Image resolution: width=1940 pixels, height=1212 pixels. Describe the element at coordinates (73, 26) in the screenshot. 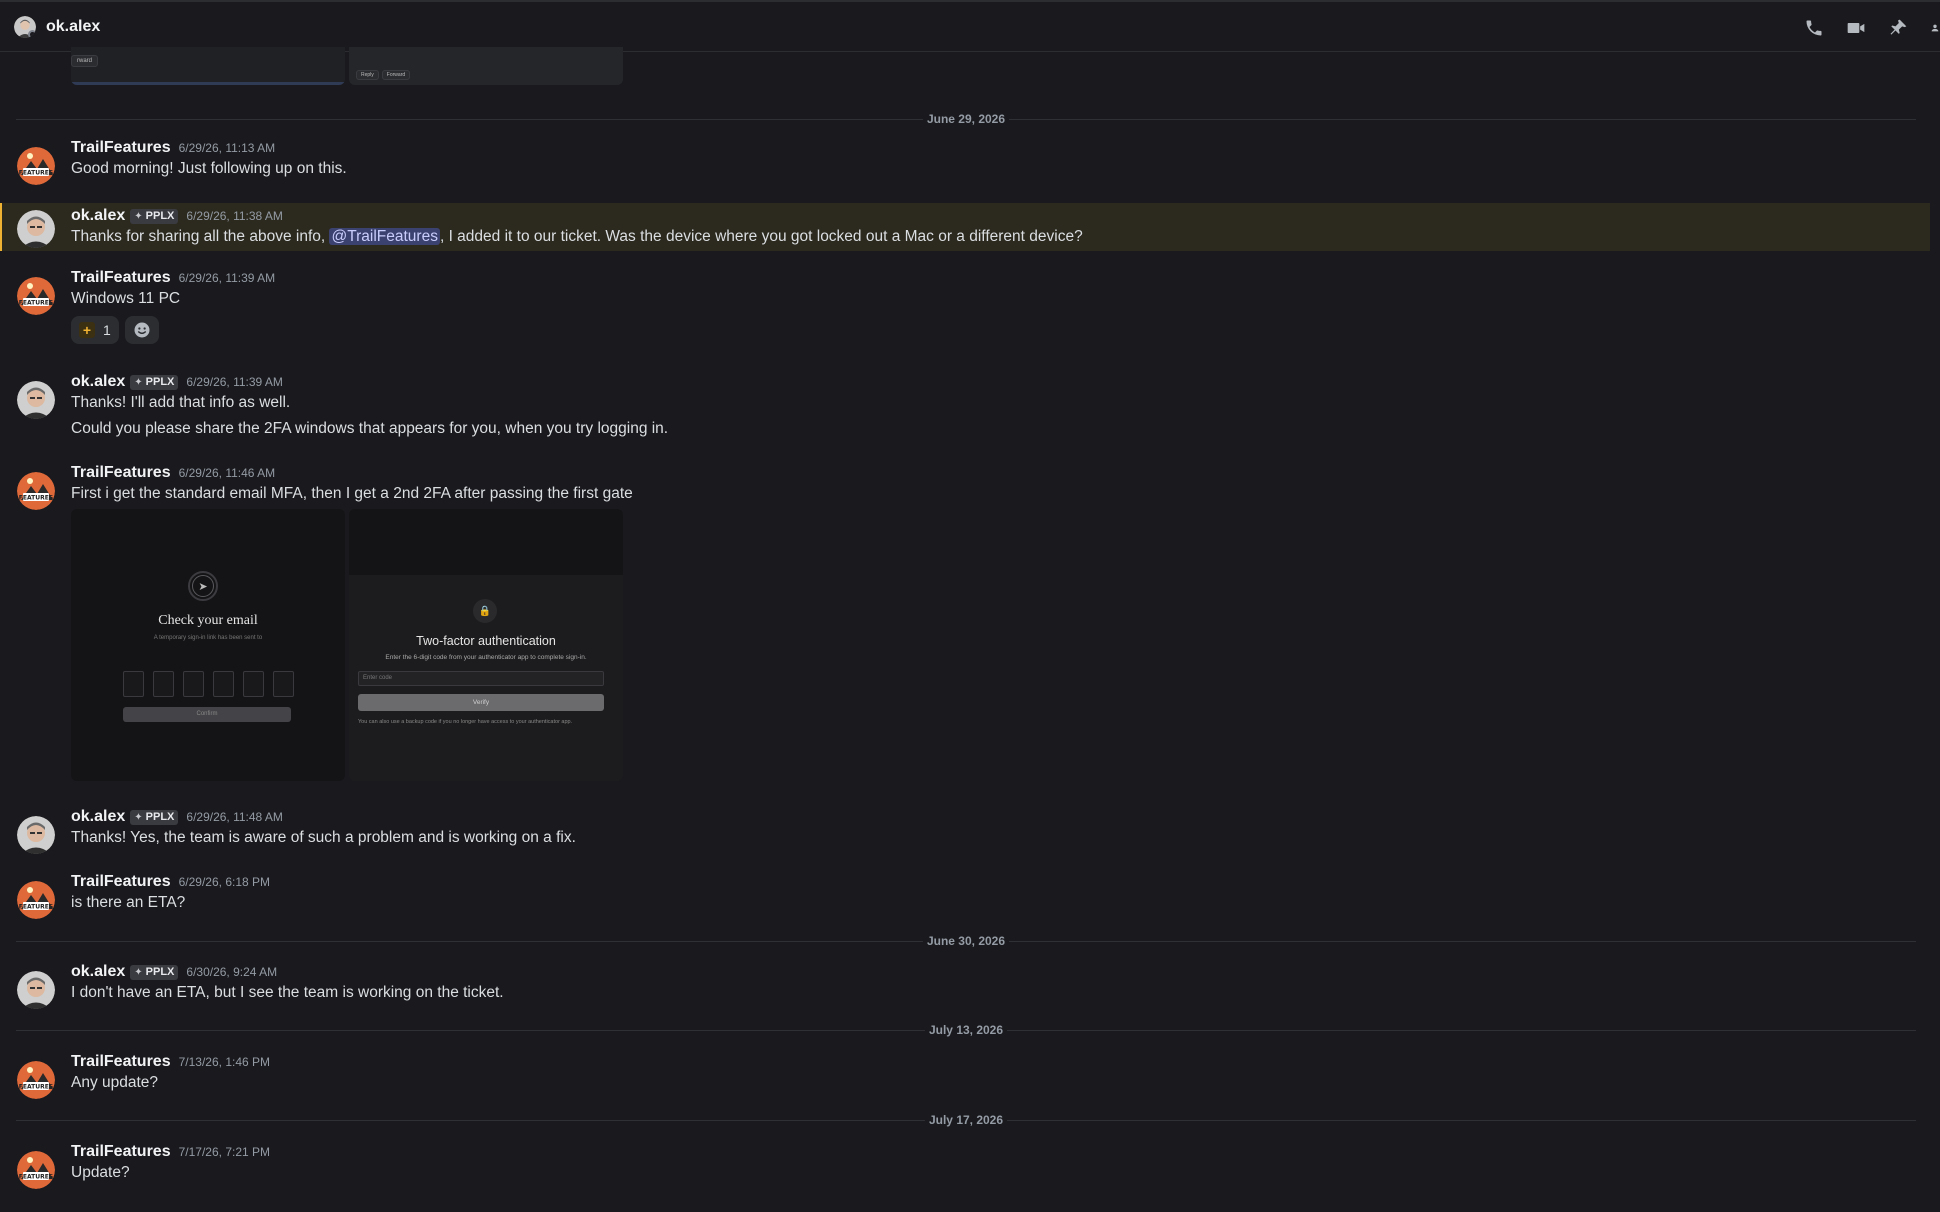

I see `channel-title: ok.alex` at that location.